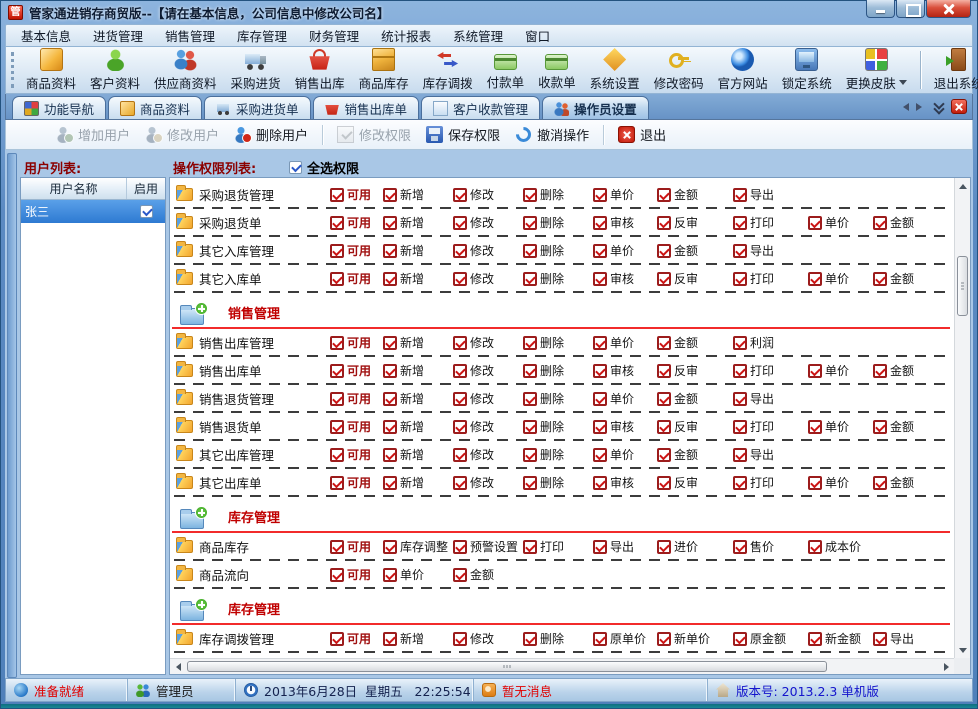  What do you see at coordinates (155, 107) in the screenshot?
I see `tab-product-tab: 商品资料` at bounding box center [155, 107].